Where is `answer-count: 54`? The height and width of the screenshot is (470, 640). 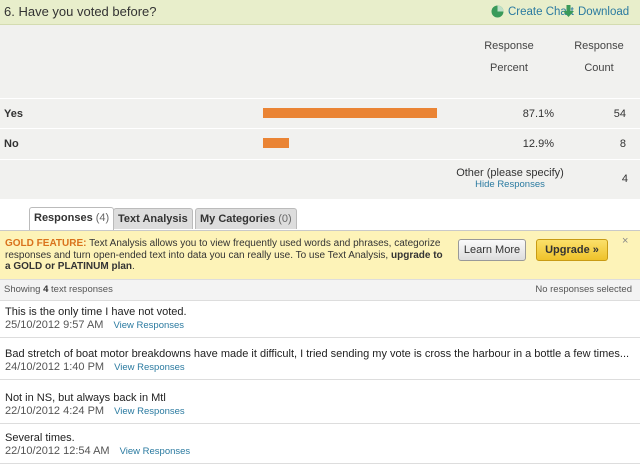 answer-count: 54 is located at coordinates (619, 114).